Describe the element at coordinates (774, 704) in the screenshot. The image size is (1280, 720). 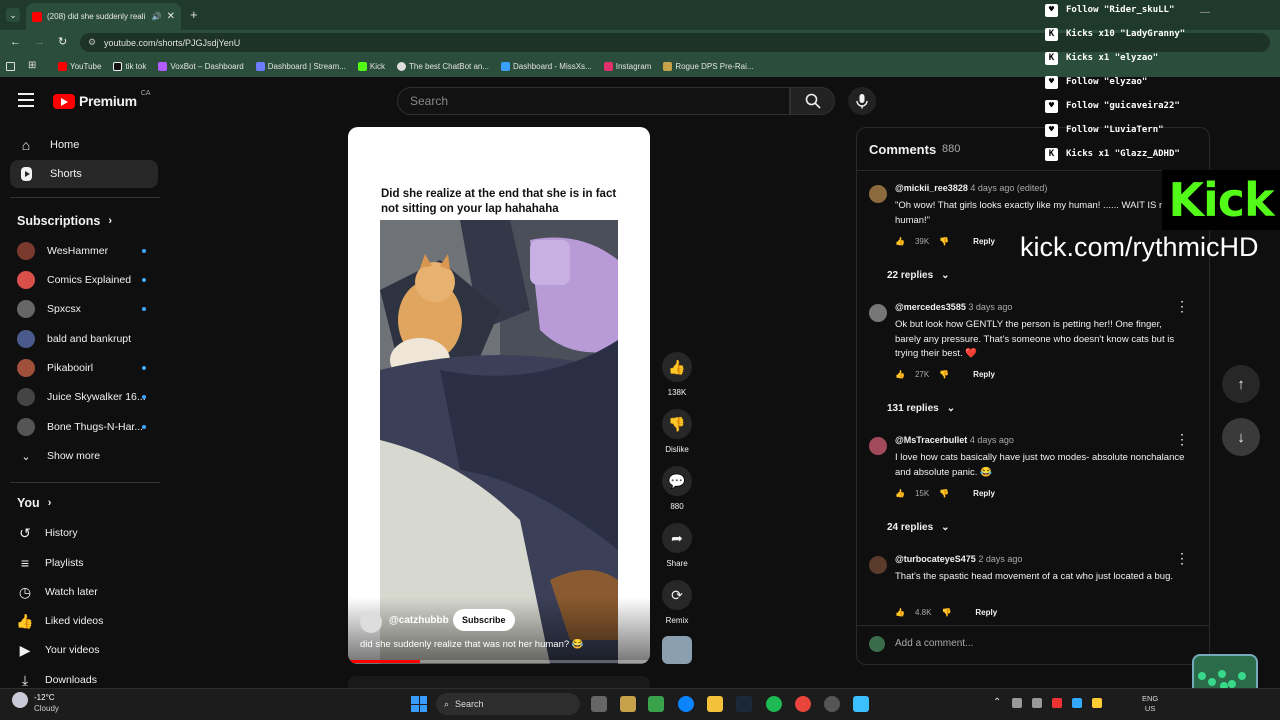
I see `spotify-icon` at that location.